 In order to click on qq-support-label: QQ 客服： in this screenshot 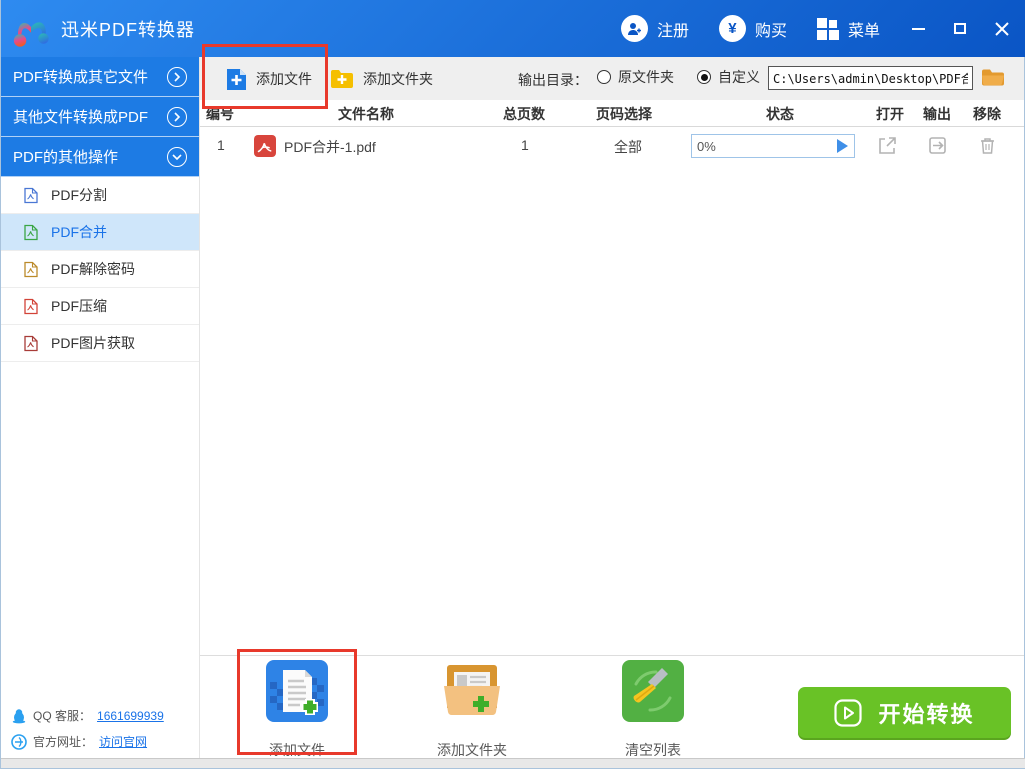, I will do `click(62, 716)`.